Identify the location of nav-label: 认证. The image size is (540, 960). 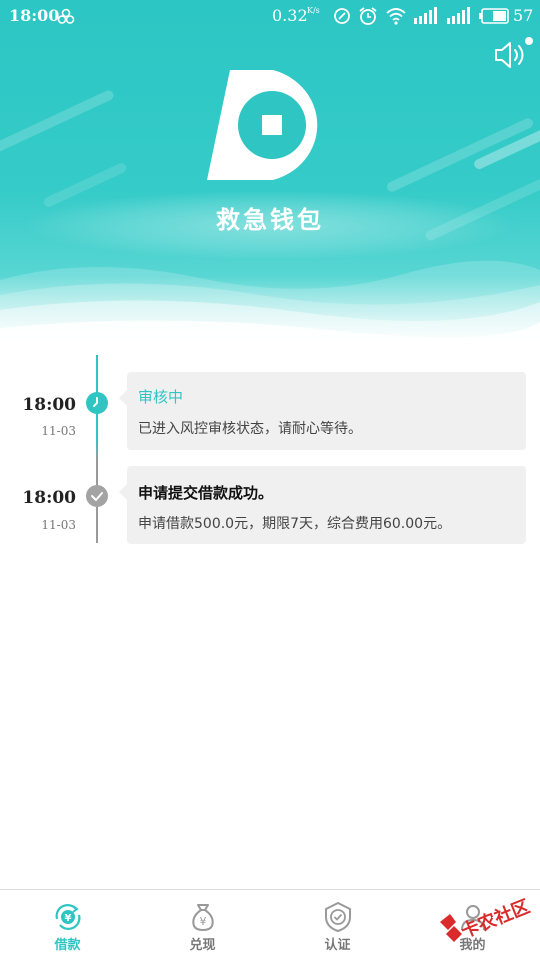
(337, 945).